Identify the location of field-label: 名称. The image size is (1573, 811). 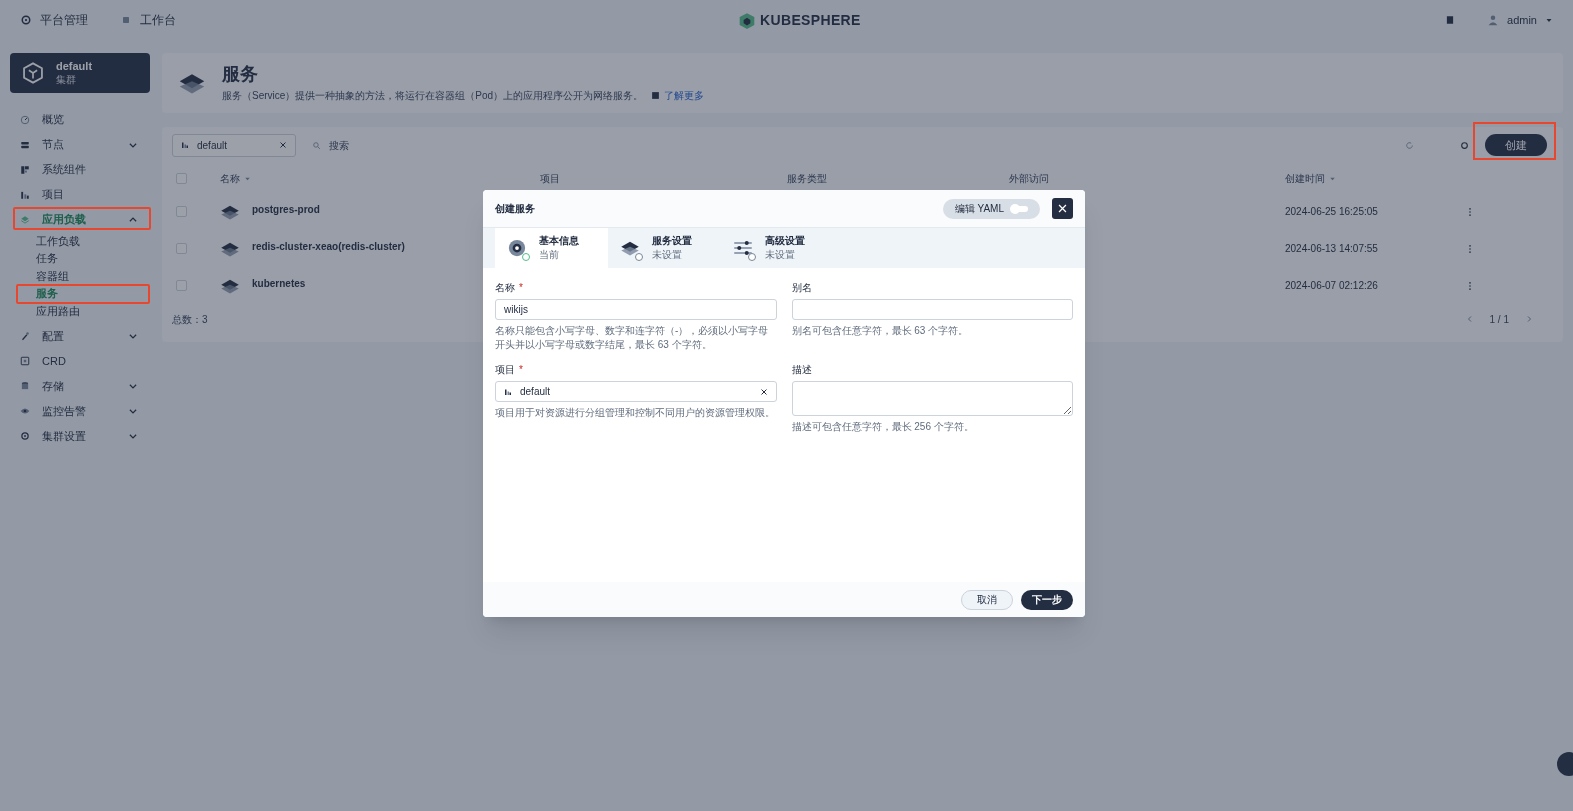
(505, 288).